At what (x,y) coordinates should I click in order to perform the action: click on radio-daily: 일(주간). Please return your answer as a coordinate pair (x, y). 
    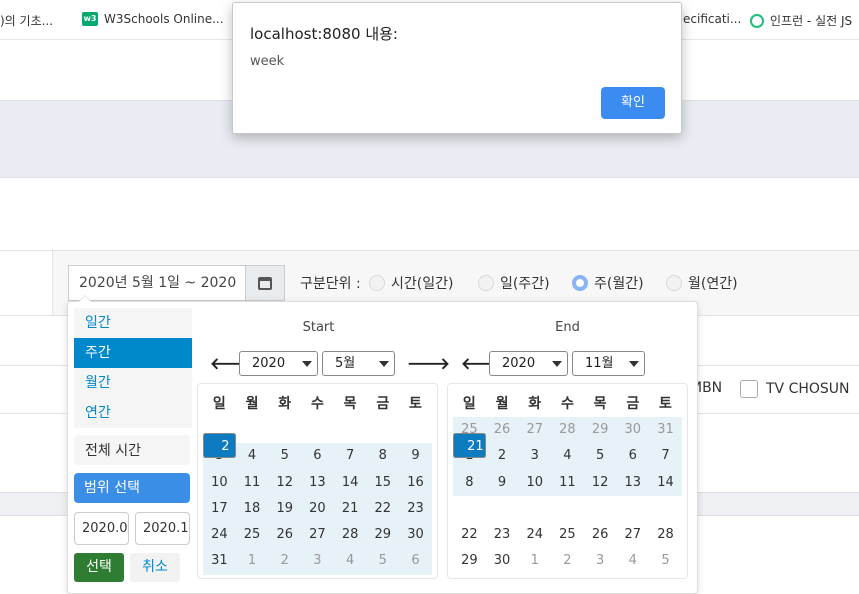
    Looking at the image, I should click on (514, 283).